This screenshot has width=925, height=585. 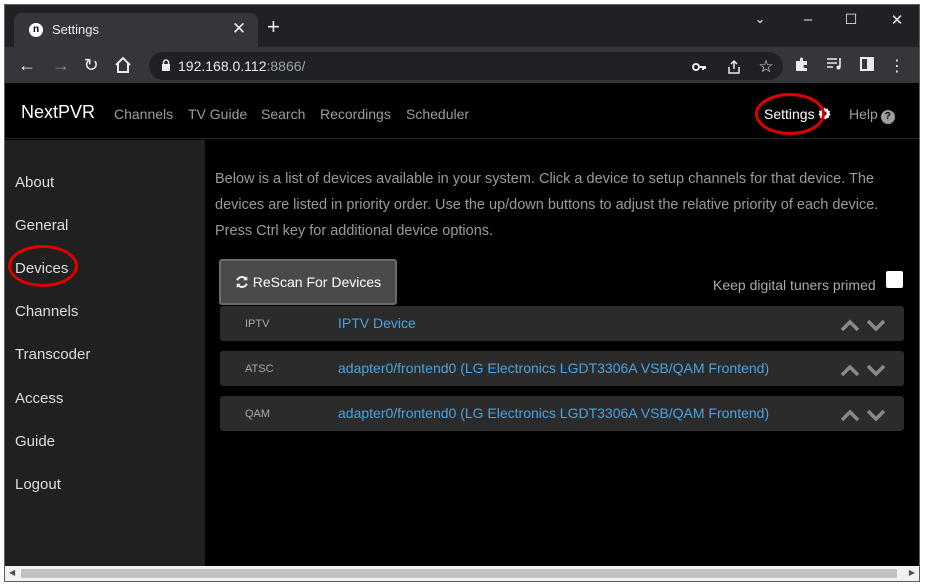 I want to click on refresh-icon, so click(x=244, y=282).